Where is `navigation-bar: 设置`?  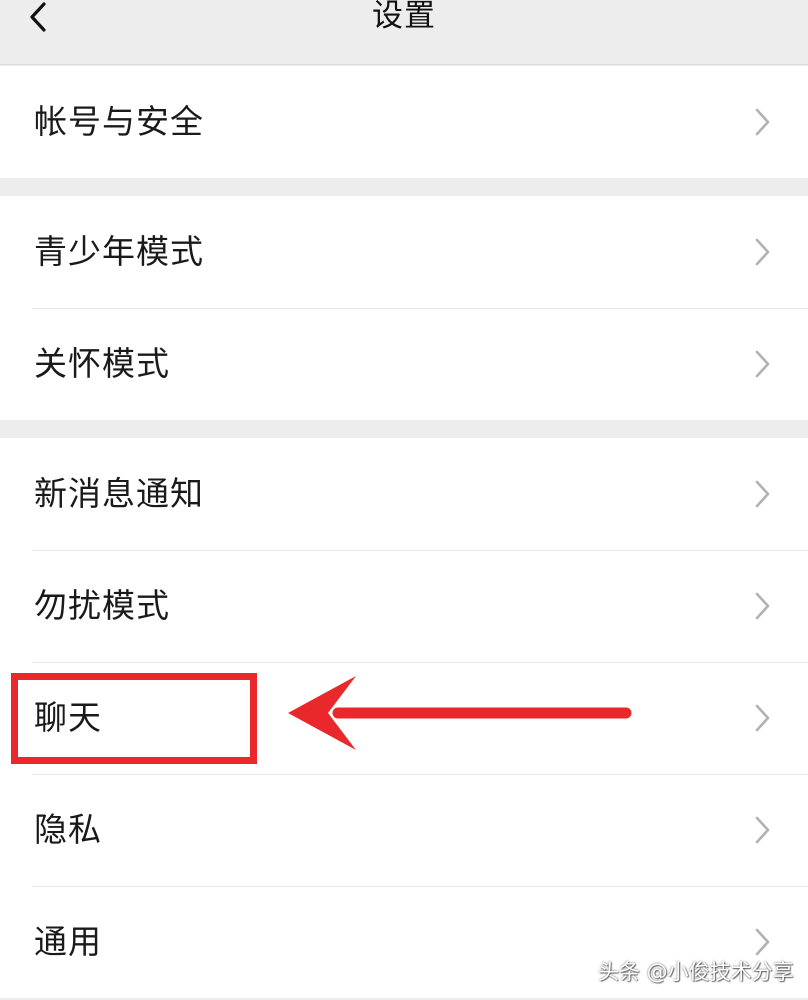 navigation-bar: 设置 is located at coordinates (404, 32).